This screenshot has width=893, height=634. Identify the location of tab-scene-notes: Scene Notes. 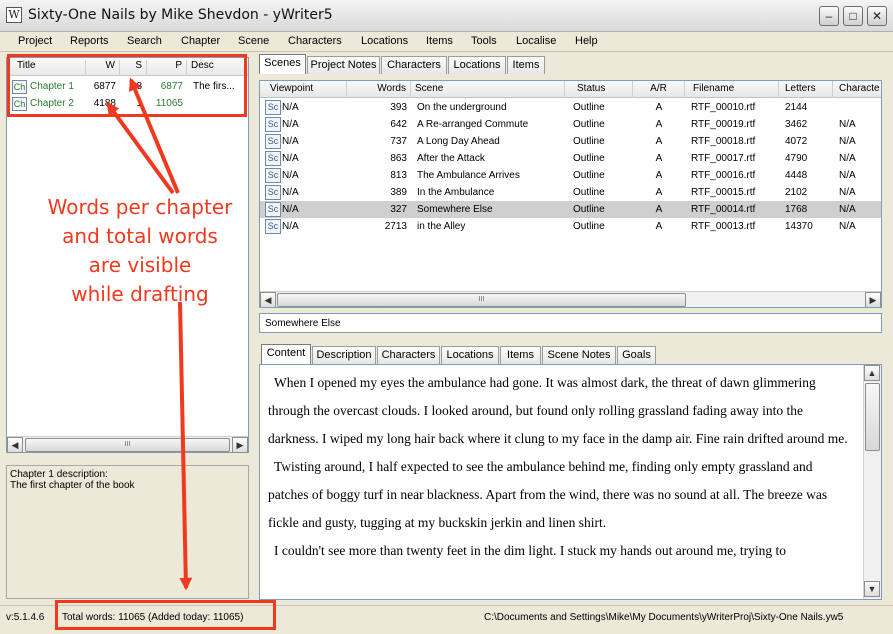
(579, 355).